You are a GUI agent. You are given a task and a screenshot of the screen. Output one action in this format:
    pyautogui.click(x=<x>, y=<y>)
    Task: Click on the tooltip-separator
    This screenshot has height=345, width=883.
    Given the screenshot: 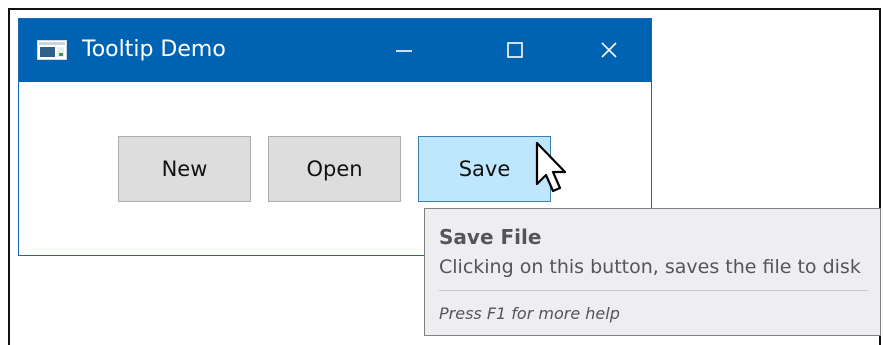 What is the action you would take?
    pyautogui.click(x=653, y=290)
    